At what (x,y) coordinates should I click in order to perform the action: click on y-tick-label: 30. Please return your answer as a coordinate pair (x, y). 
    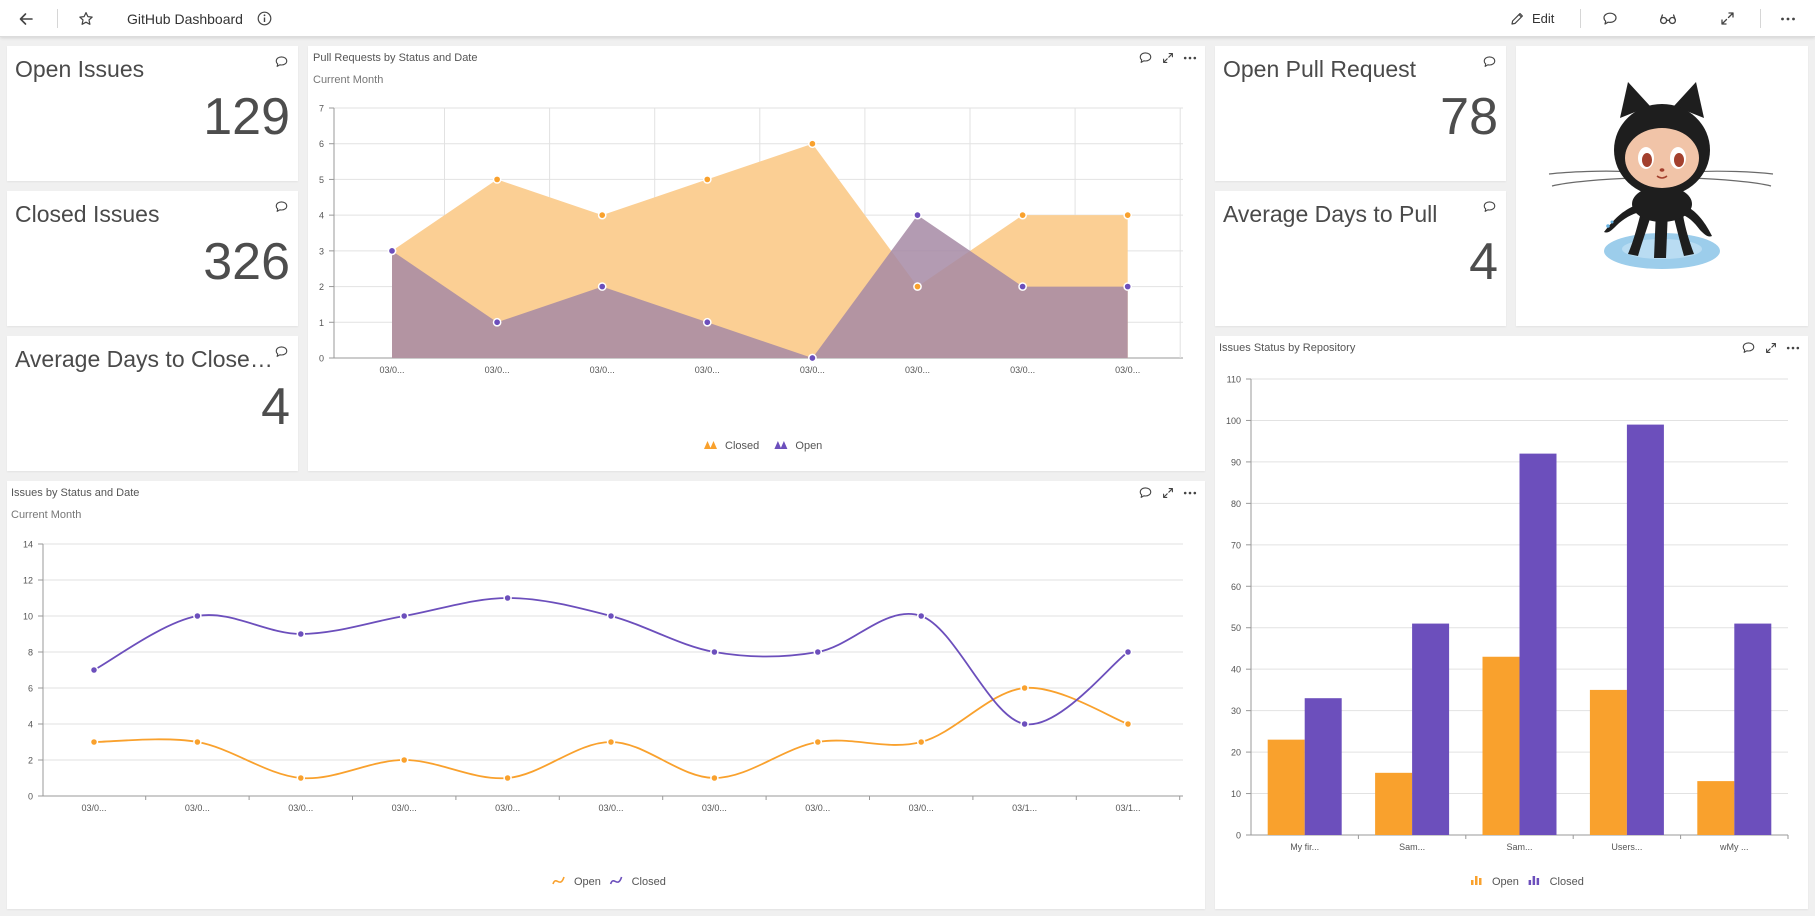
    Looking at the image, I should click on (1236, 711).